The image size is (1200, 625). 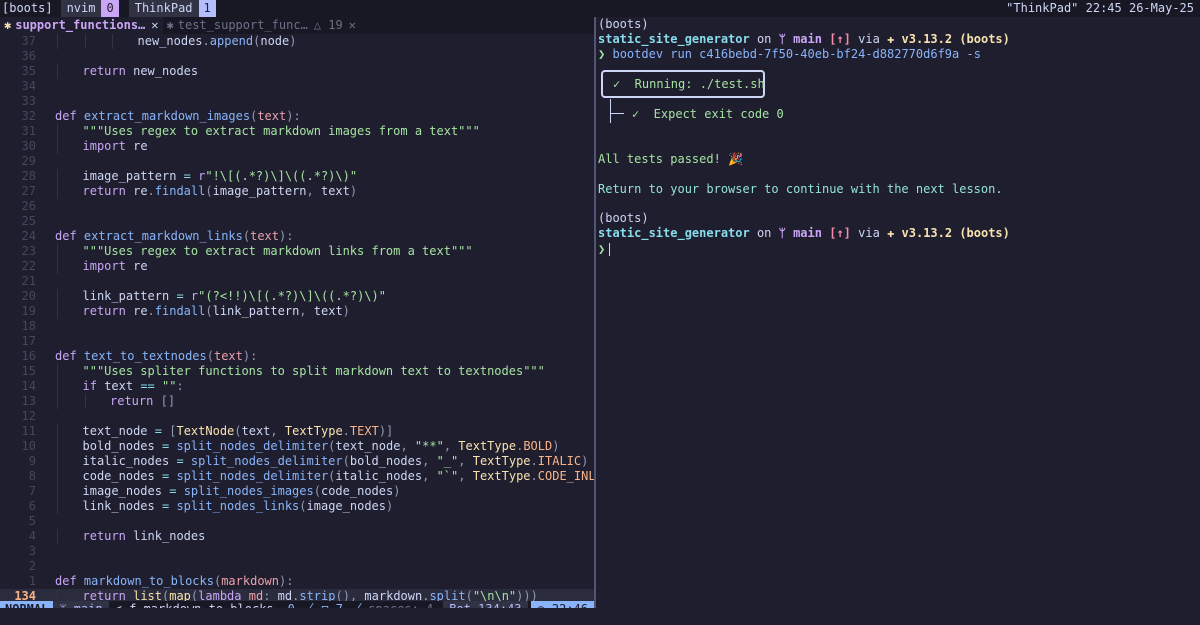 What do you see at coordinates (297, 281) in the screenshot?
I see `code-line: 21` at bounding box center [297, 281].